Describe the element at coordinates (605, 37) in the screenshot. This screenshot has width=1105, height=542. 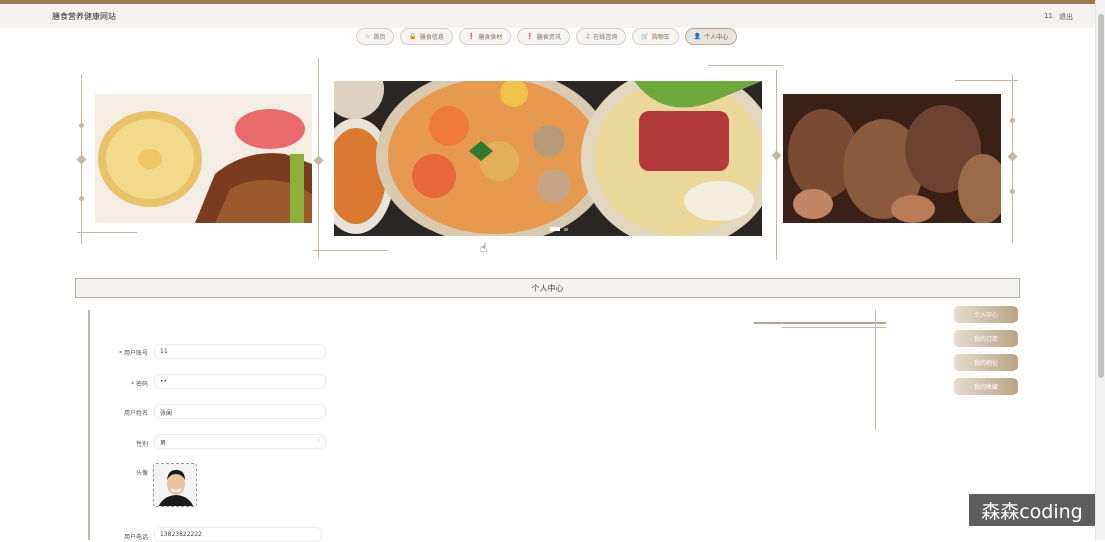
I see `nav-label: 在线咨询` at that location.